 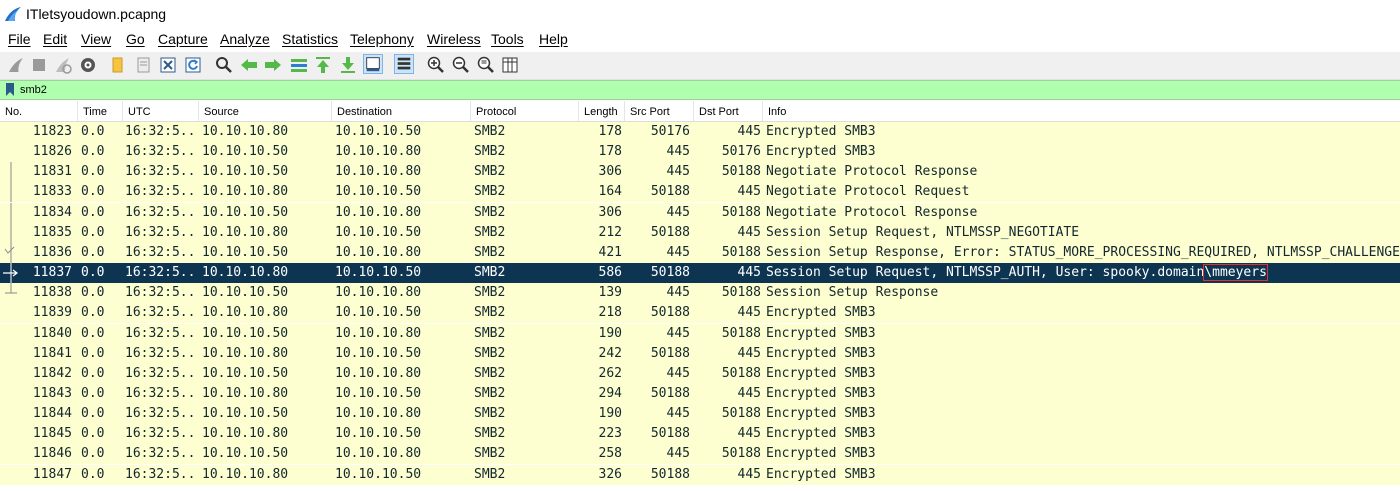 What do you see at coordinates (19, 39) in the screenshot?
I see `menu-file: File` at bounding box center [19, 39].